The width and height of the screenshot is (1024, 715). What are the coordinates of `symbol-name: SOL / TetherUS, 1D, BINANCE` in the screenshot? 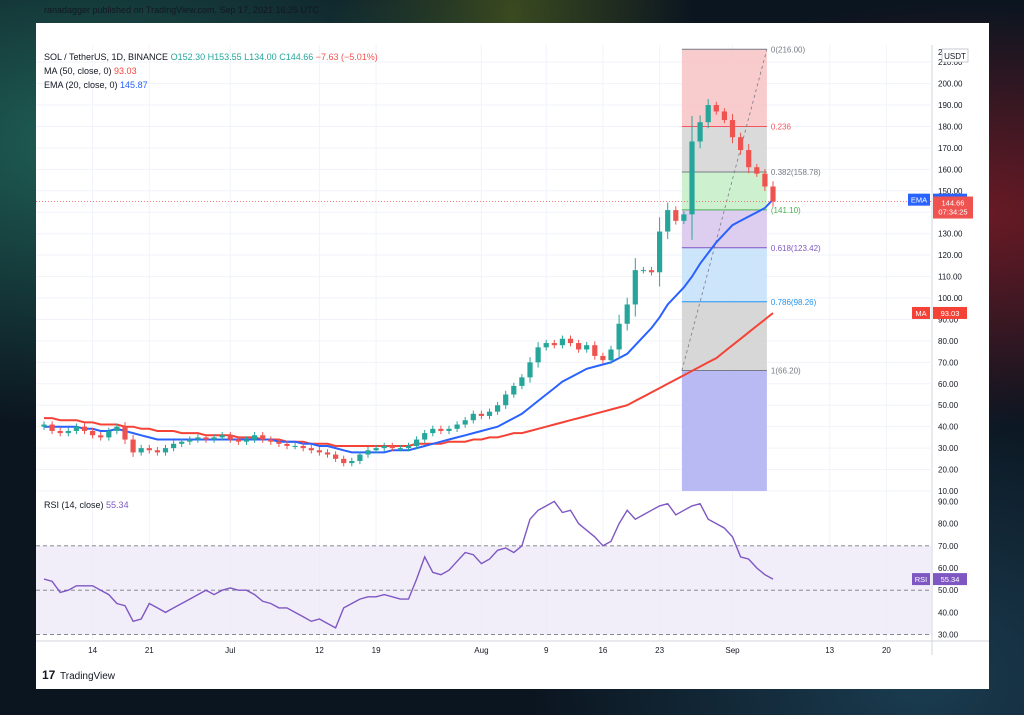 It's located at (106, 57).